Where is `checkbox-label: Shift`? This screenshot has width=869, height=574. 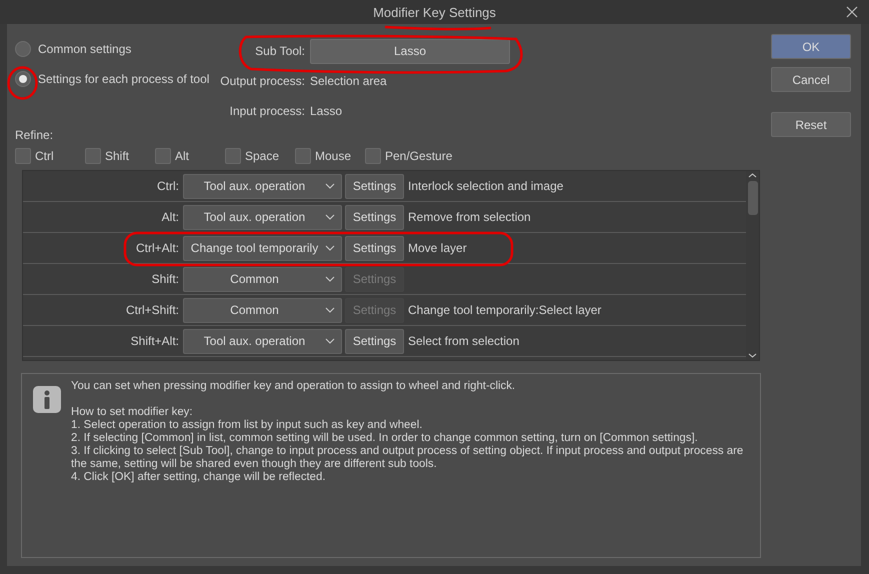 checkbox-label: Shift is located at coordinates (117, 156).